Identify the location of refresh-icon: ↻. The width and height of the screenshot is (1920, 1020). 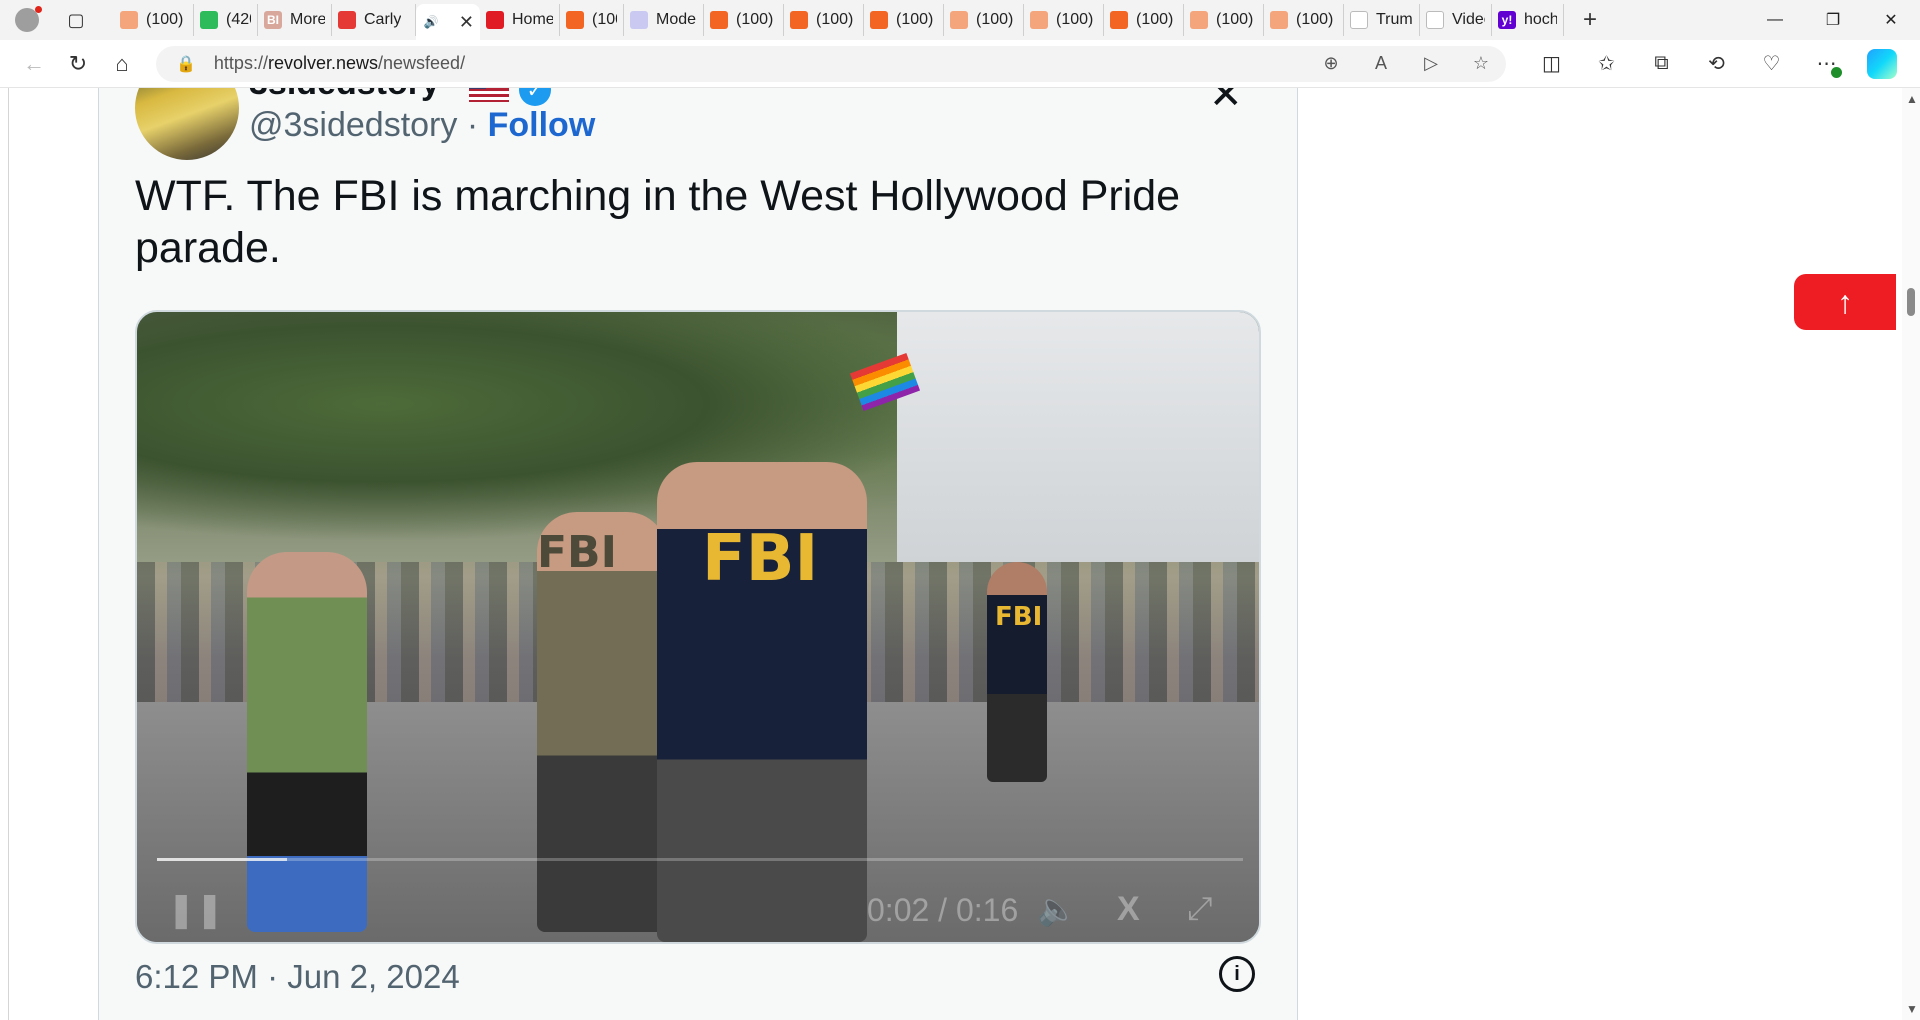
(78, 64).